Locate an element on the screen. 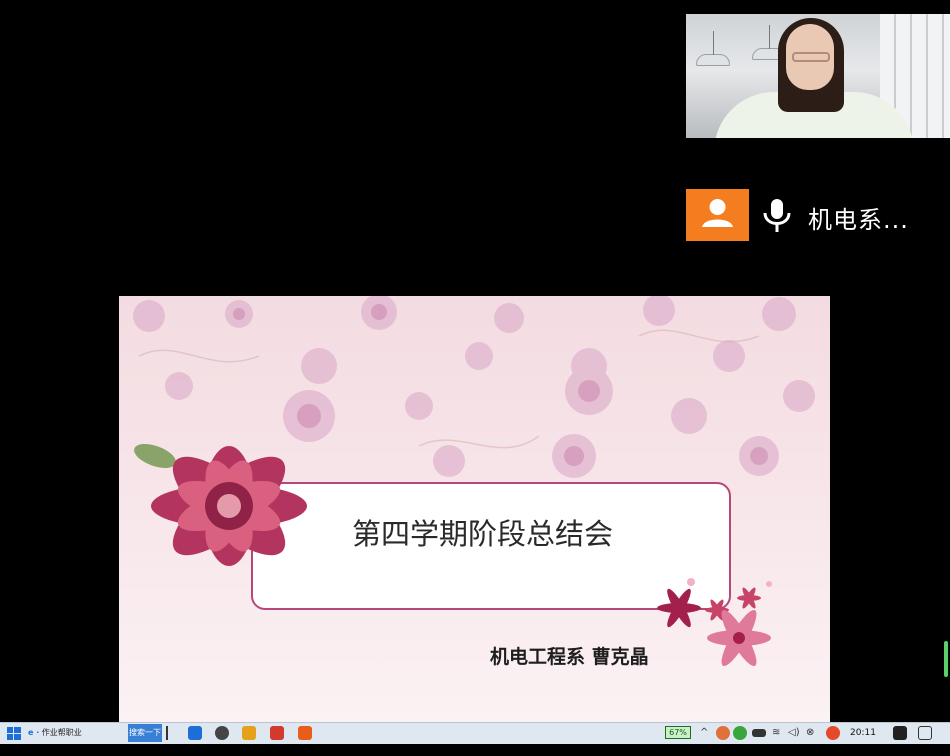 The width and height of the screenshot is (950, 756). camera-app-icon is located at coordinates (222, 733).